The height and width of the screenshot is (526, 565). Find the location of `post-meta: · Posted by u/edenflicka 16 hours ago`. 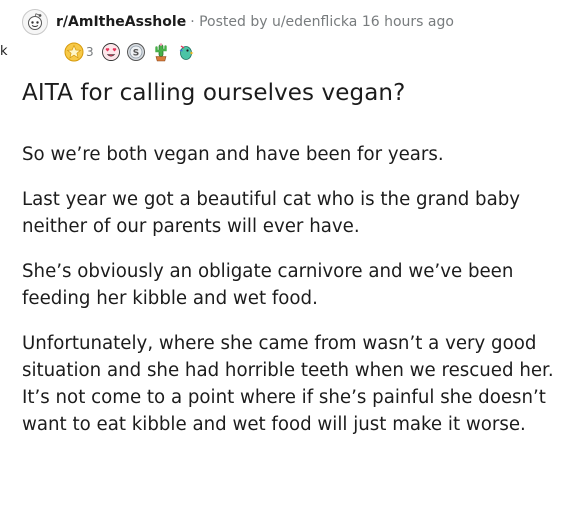

post-meta: · Posted by u/edenflicka 16 hours ago is located at coordinates (322, 22).